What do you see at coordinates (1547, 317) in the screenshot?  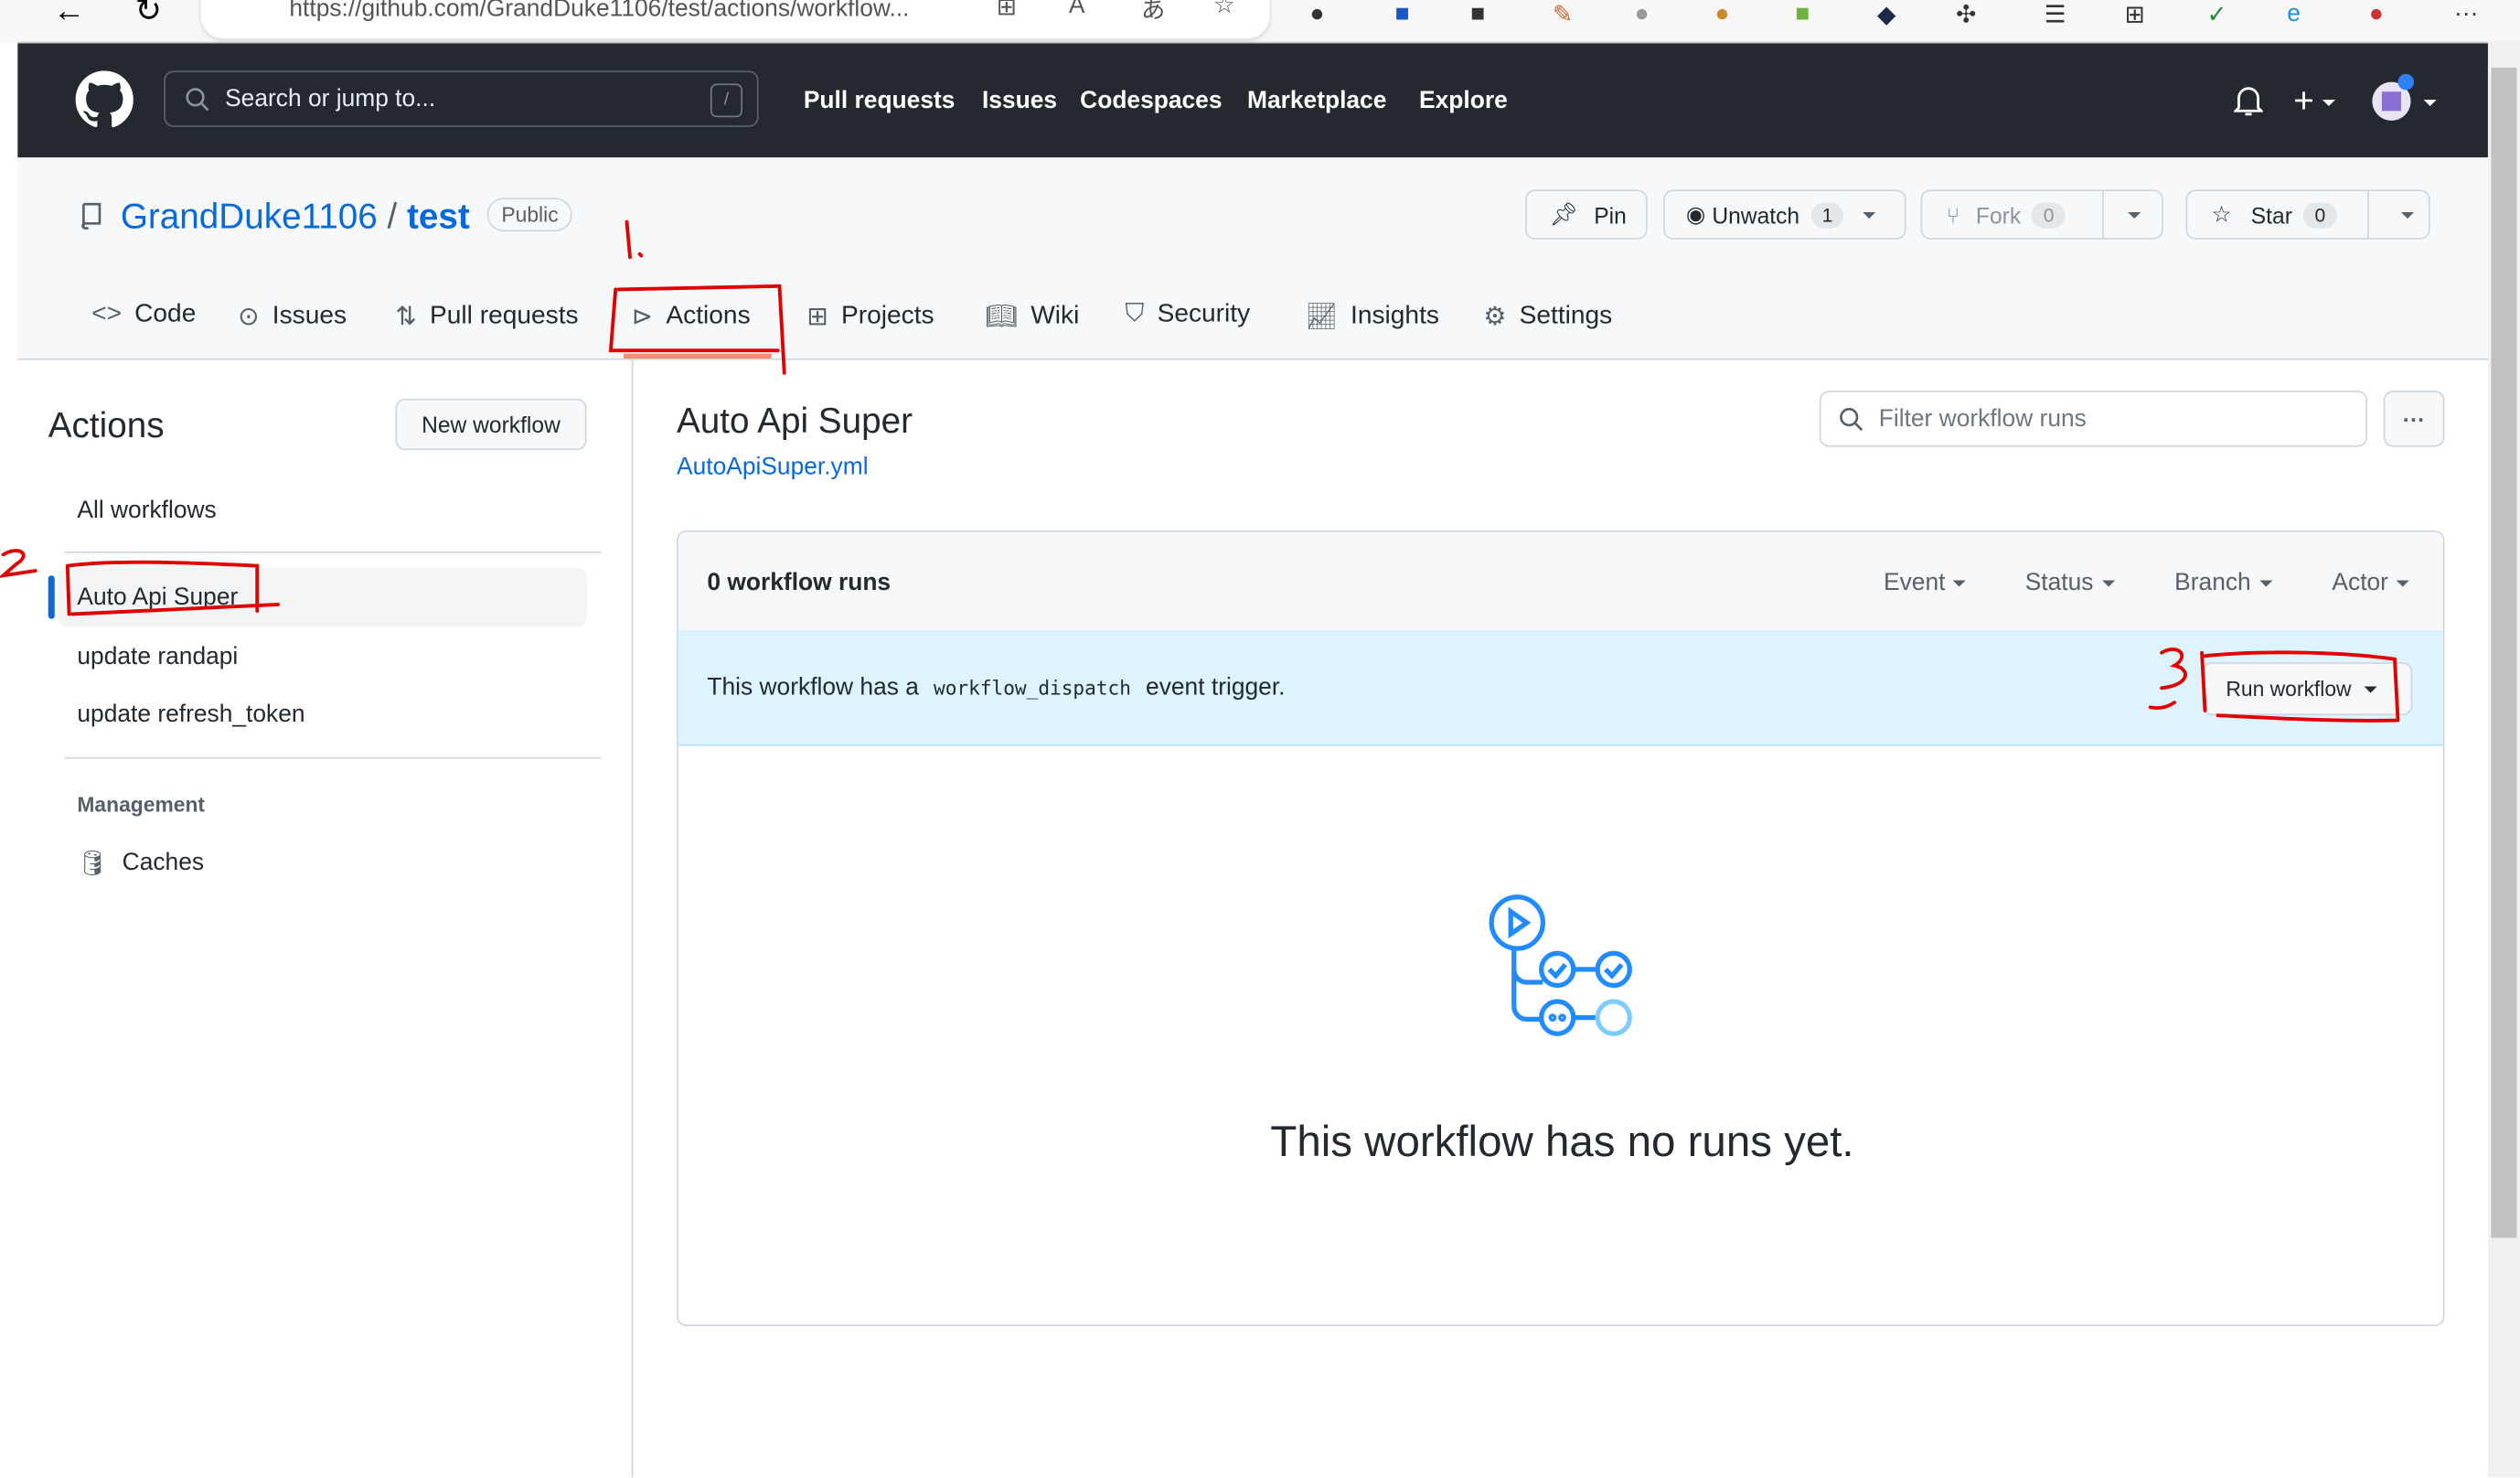 I see `tab-settings: ⚙ Settings` at bounding box center [1547, 317].